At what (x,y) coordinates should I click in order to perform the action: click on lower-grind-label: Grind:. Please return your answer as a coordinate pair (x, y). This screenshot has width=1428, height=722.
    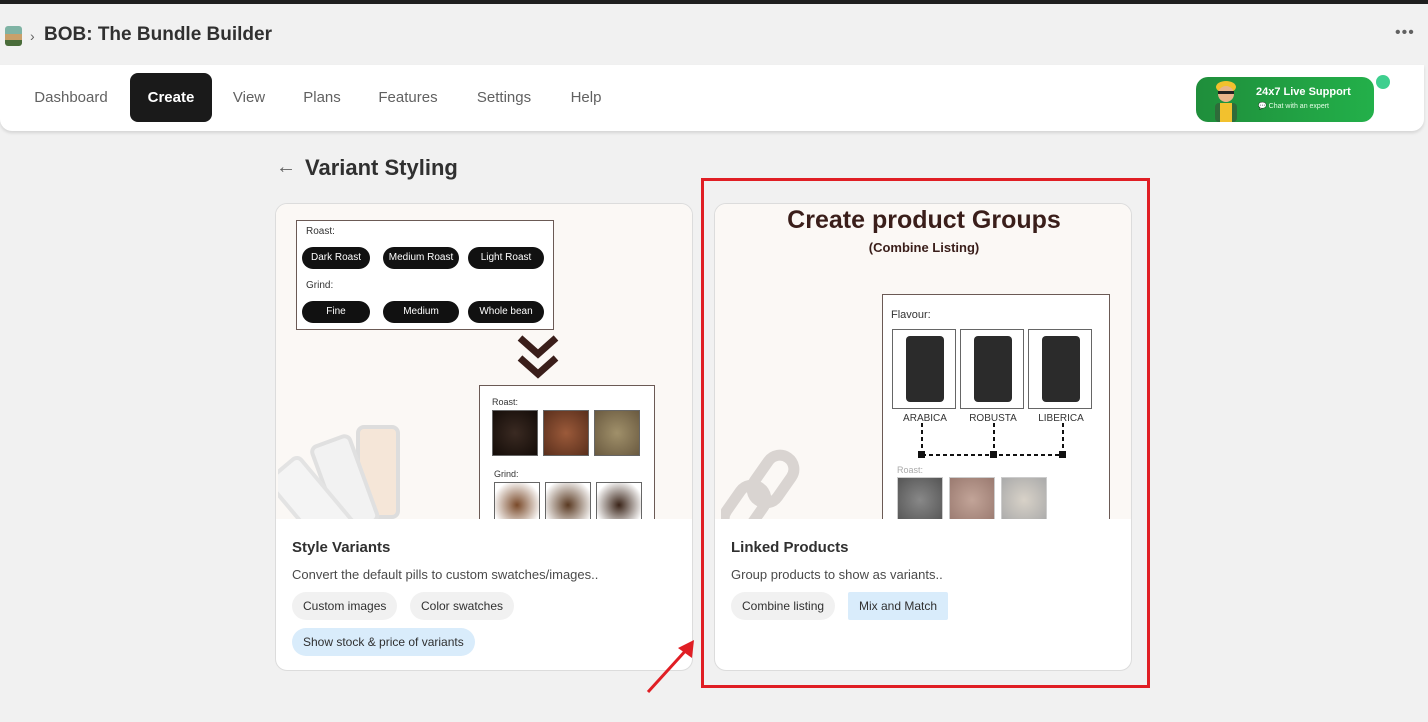
    Looking at the image, I should click on (506, 474).